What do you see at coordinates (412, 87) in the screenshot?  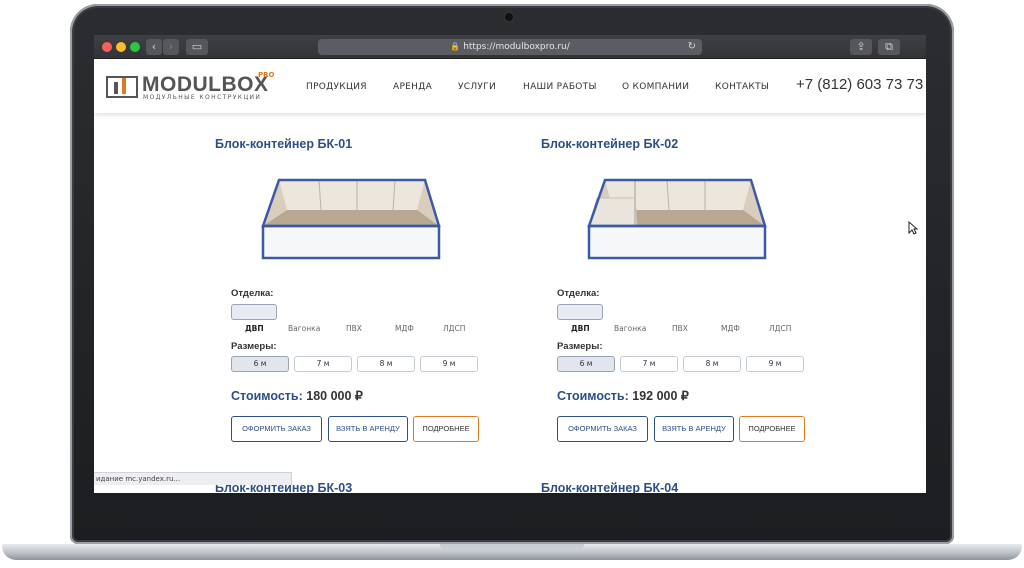 I see `nav-item-rent: АРЕНДА` at bounding box center [412, 87].